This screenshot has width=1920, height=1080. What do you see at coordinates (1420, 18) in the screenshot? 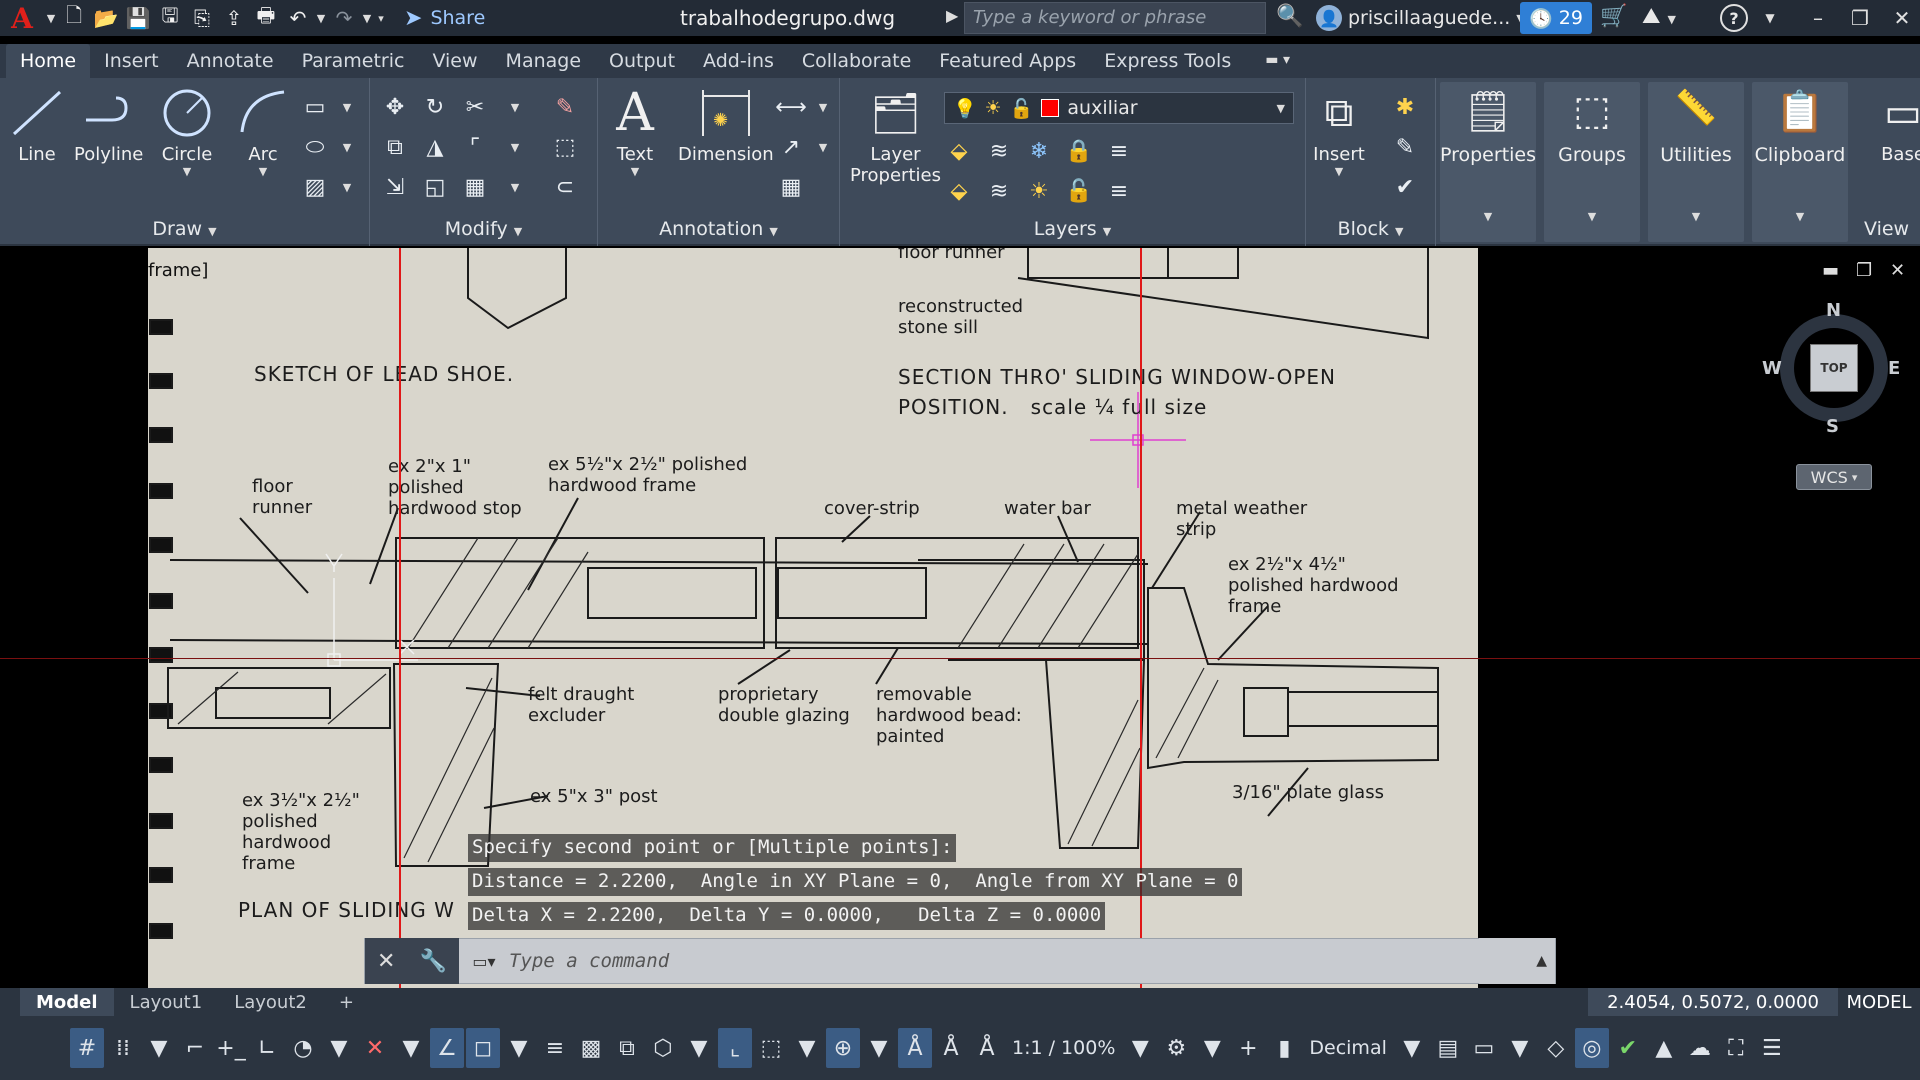
I see `user-account-button: 👤 priscillaaguede... ▼` at bounding box center [1420, 18].